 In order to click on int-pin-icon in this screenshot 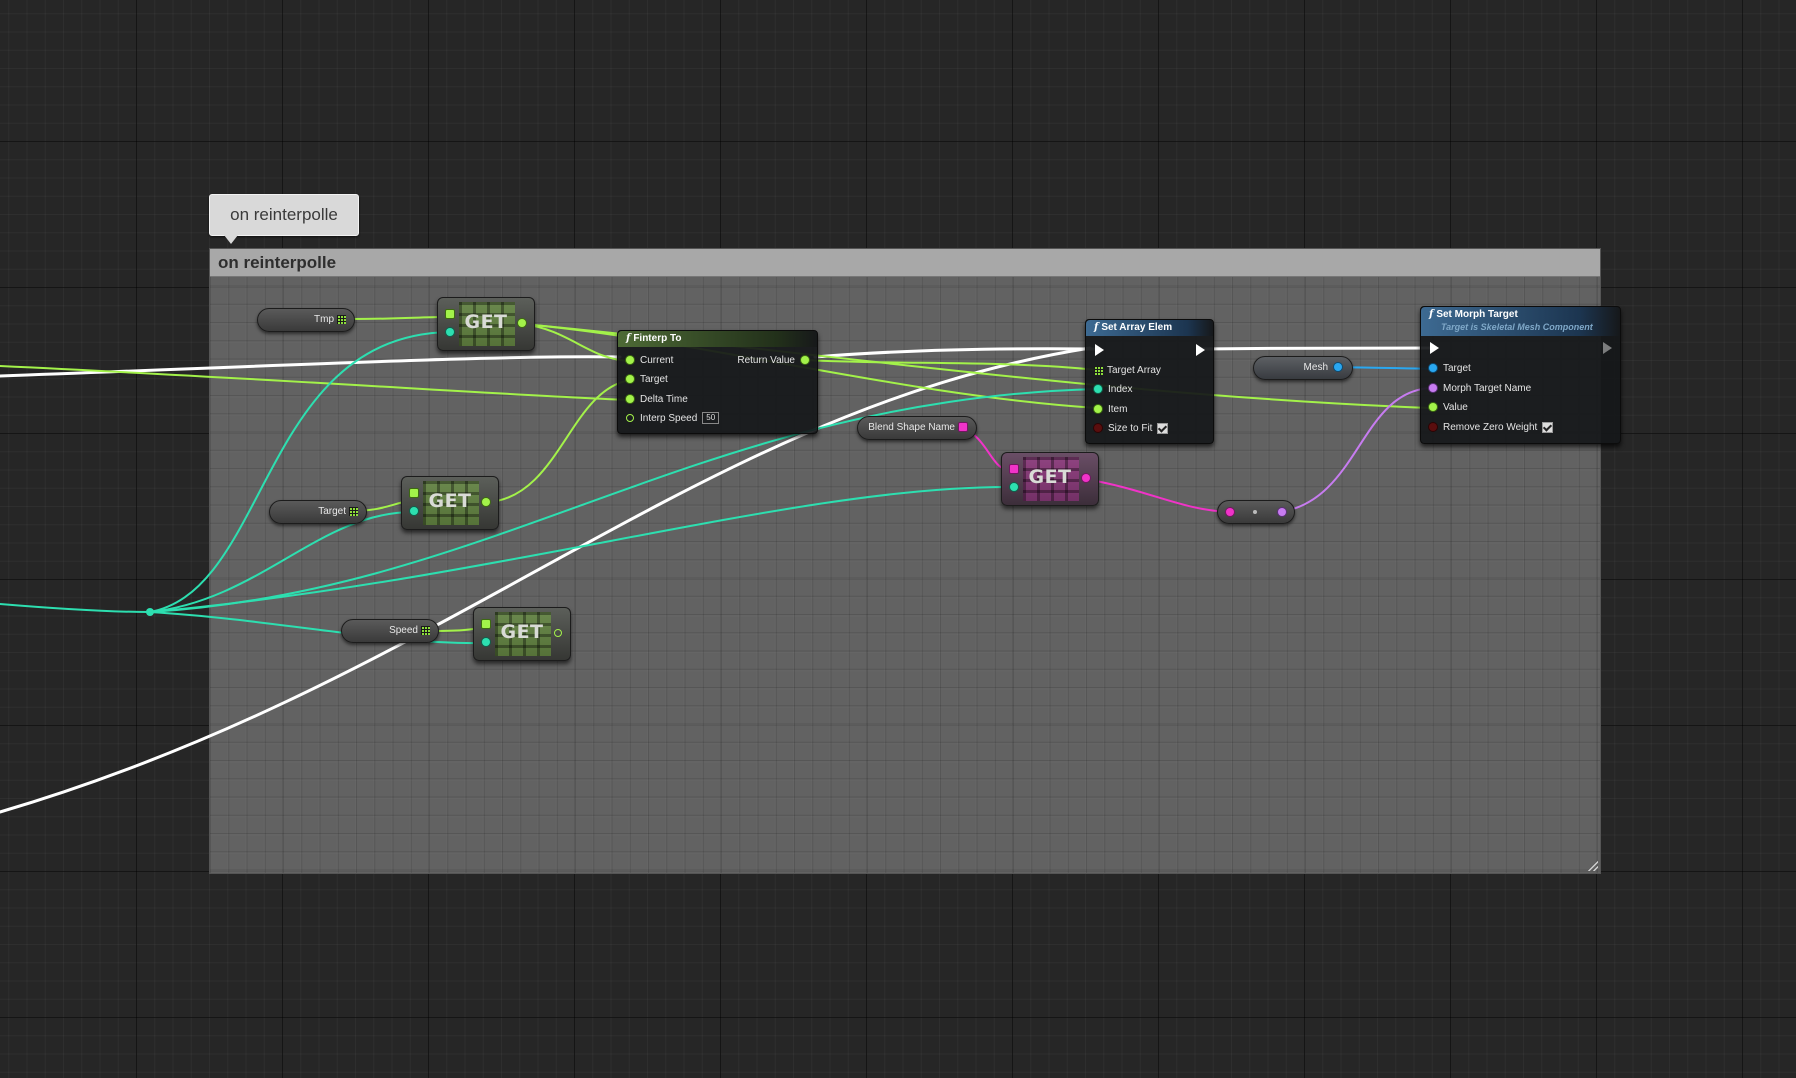, I will do `click(1098, 389)`.